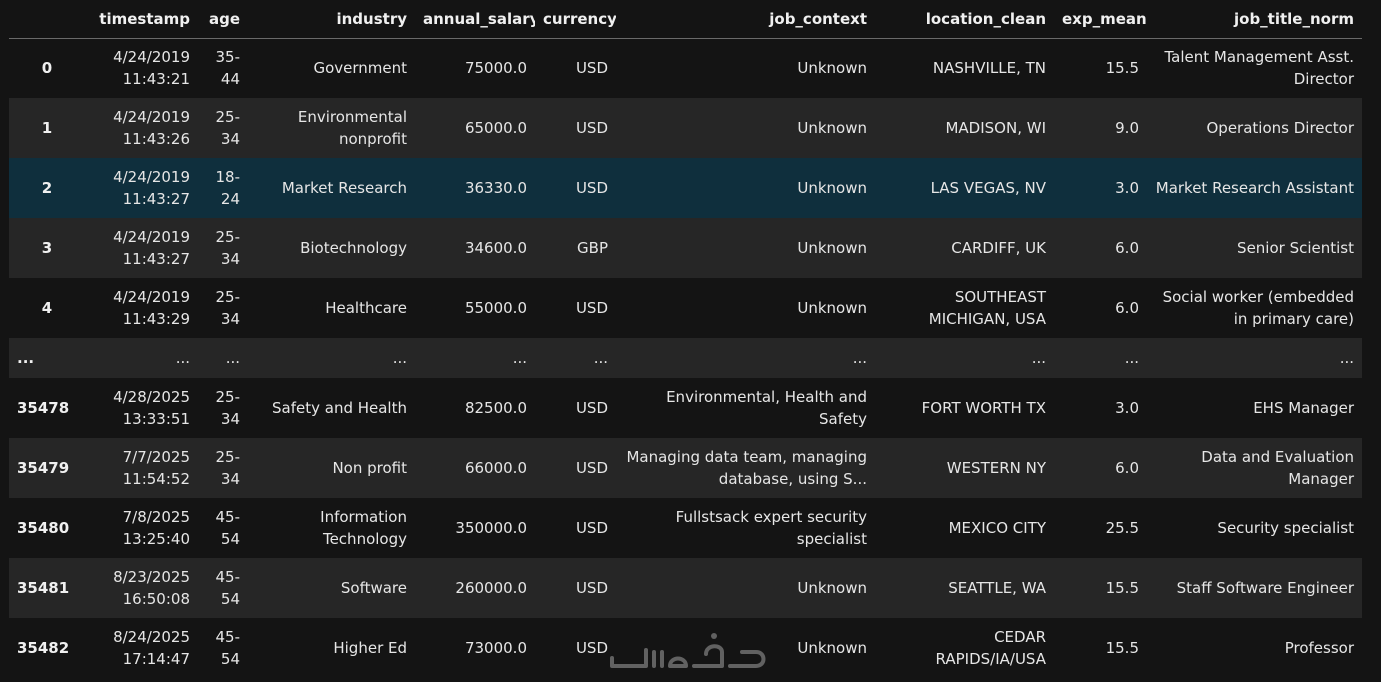 This screenshot has width=1381, height=682. What do you see at coordinates (495, 248) in the screenshot?
I see `cell-annual-salary: 34600.0` at bounding box center [495, 248].